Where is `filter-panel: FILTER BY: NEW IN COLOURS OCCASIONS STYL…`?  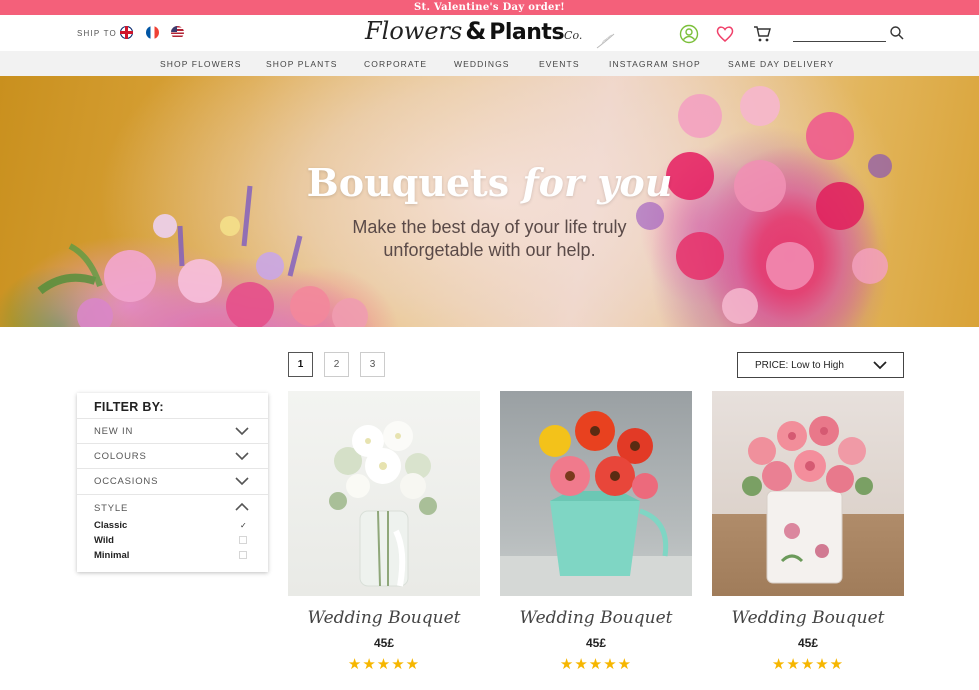
filter-panel: FILTER BY: NEW IN COLOURS OCCASIONS STYL… is located at coordinates (172, 482).